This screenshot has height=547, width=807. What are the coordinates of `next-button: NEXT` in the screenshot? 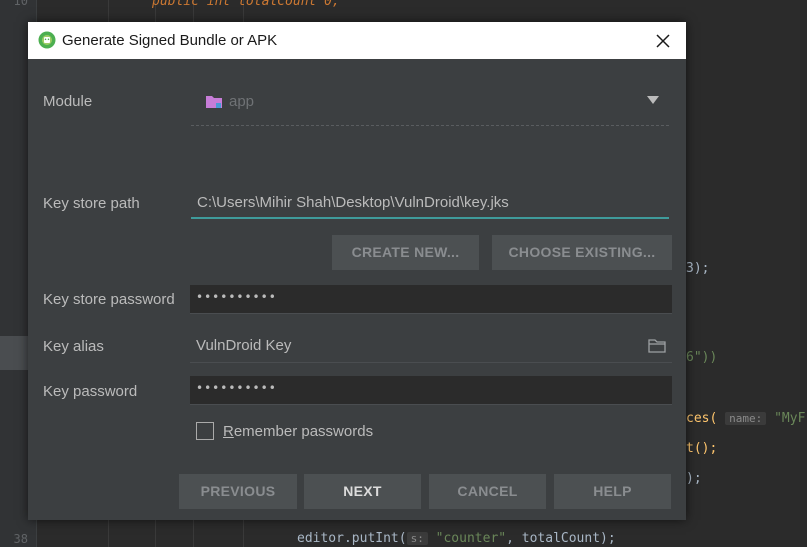 It's located at (362, 491).